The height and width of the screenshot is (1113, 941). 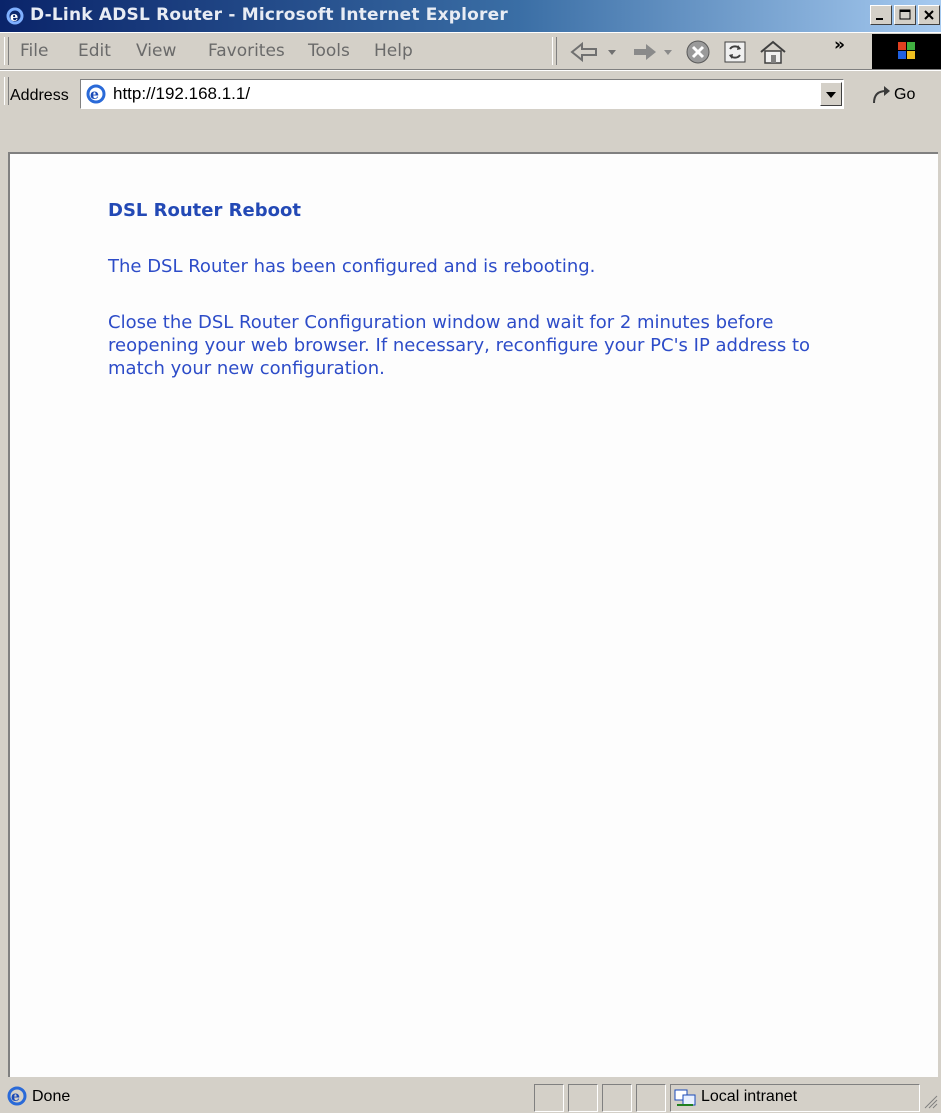 I want to click on address-field: e, so click(x=462, y=94).